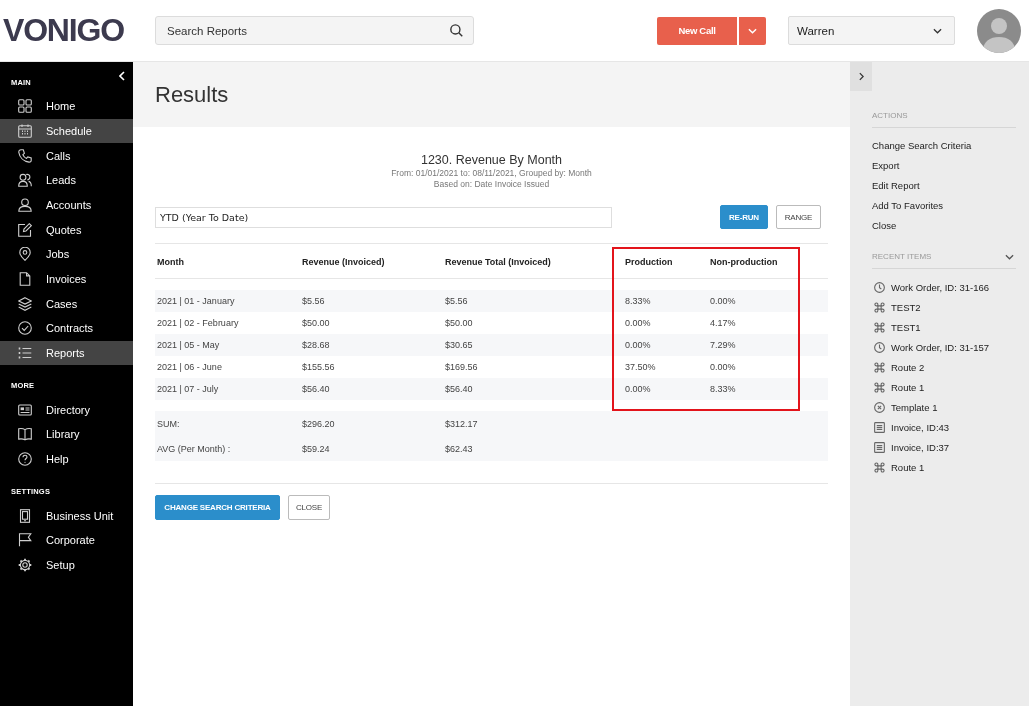  Describe the element at coordinates (861, 76) in the screenshot. I see `panel-toggle-button` at that location.